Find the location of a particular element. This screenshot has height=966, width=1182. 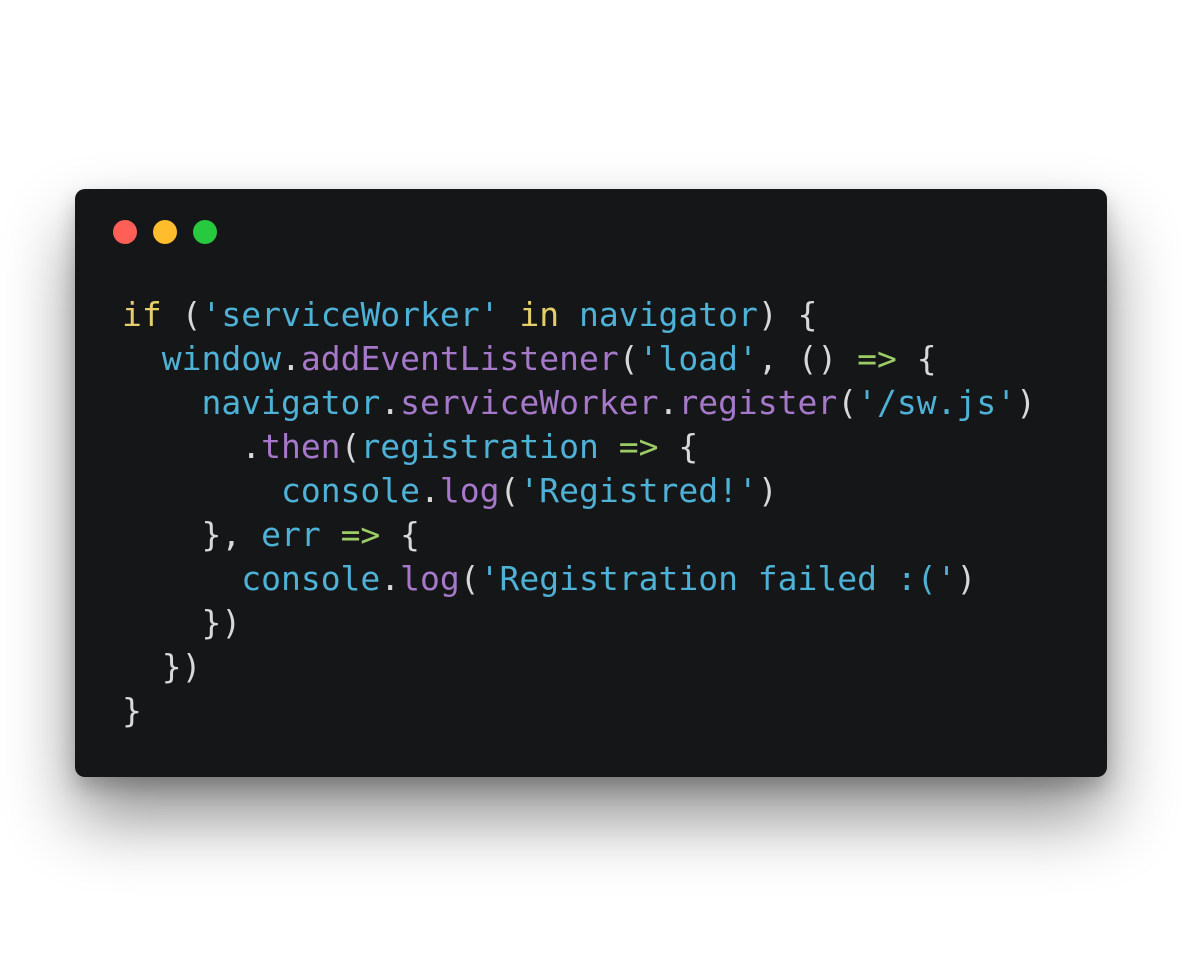

minimize-button is located at coordinates (165, 232).